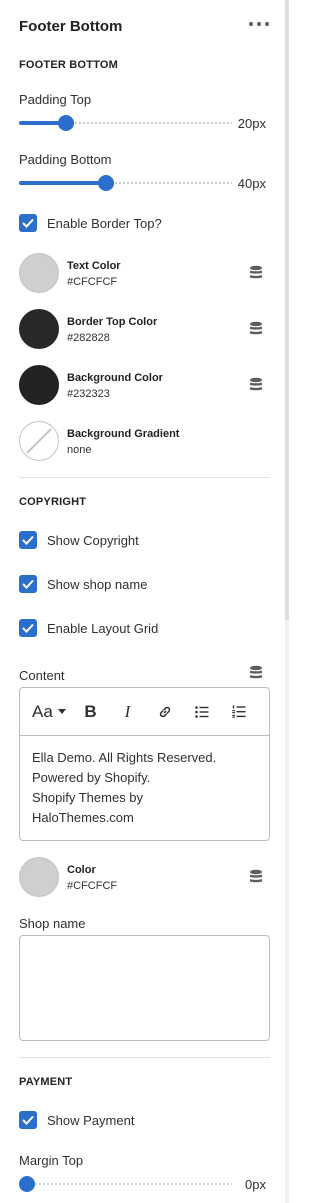 This screenshot has width=320, height=1203. I want to click on show-payment-label: Show Payment, so click(91, 1120).